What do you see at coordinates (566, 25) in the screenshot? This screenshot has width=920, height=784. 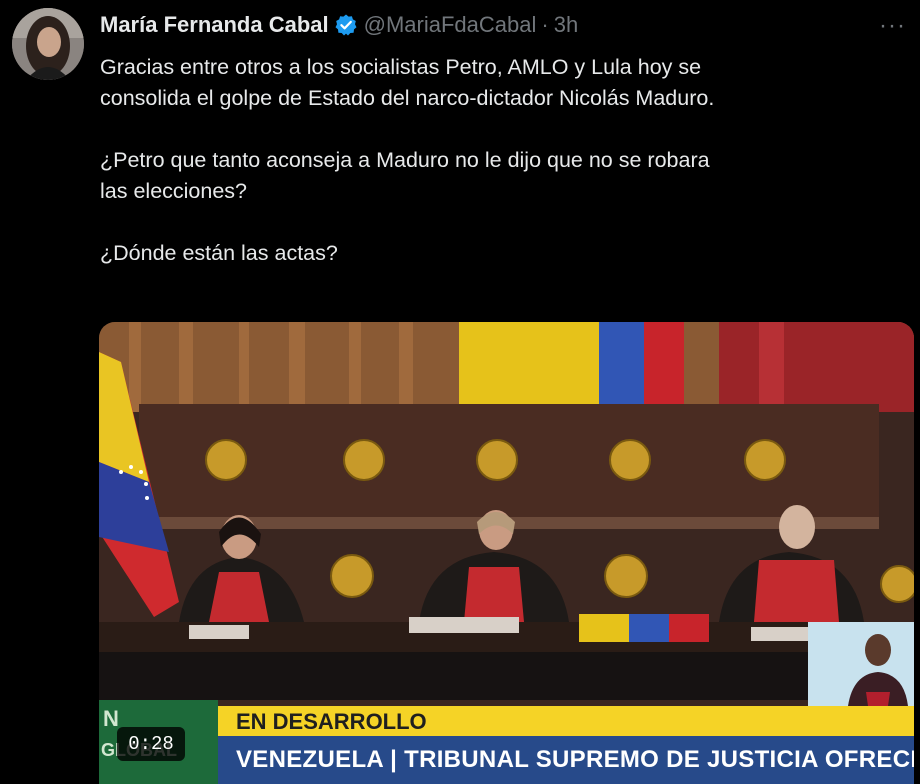 I see `tweet-timestamp: 3h` at bounding box center [566, 25].